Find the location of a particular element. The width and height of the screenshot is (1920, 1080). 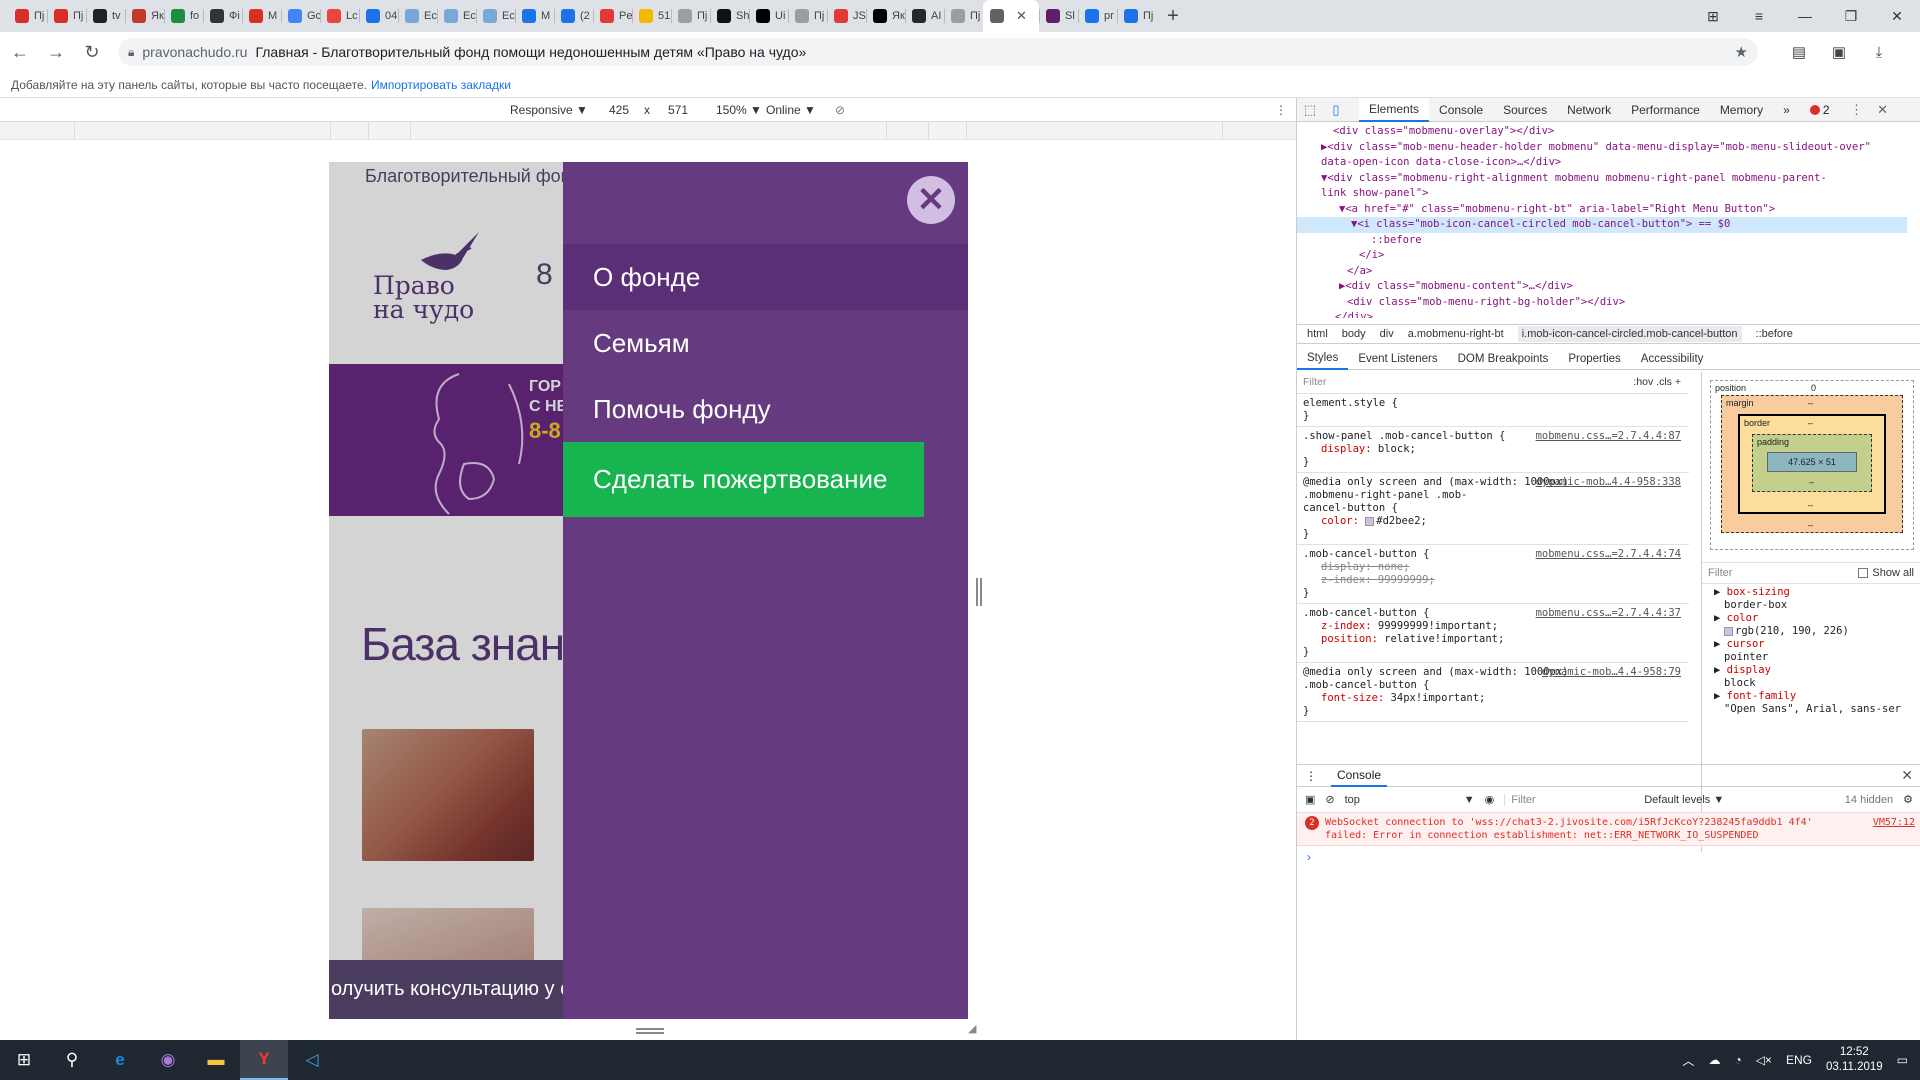

css-property-name: display: is located at coordinates (1349, 567).